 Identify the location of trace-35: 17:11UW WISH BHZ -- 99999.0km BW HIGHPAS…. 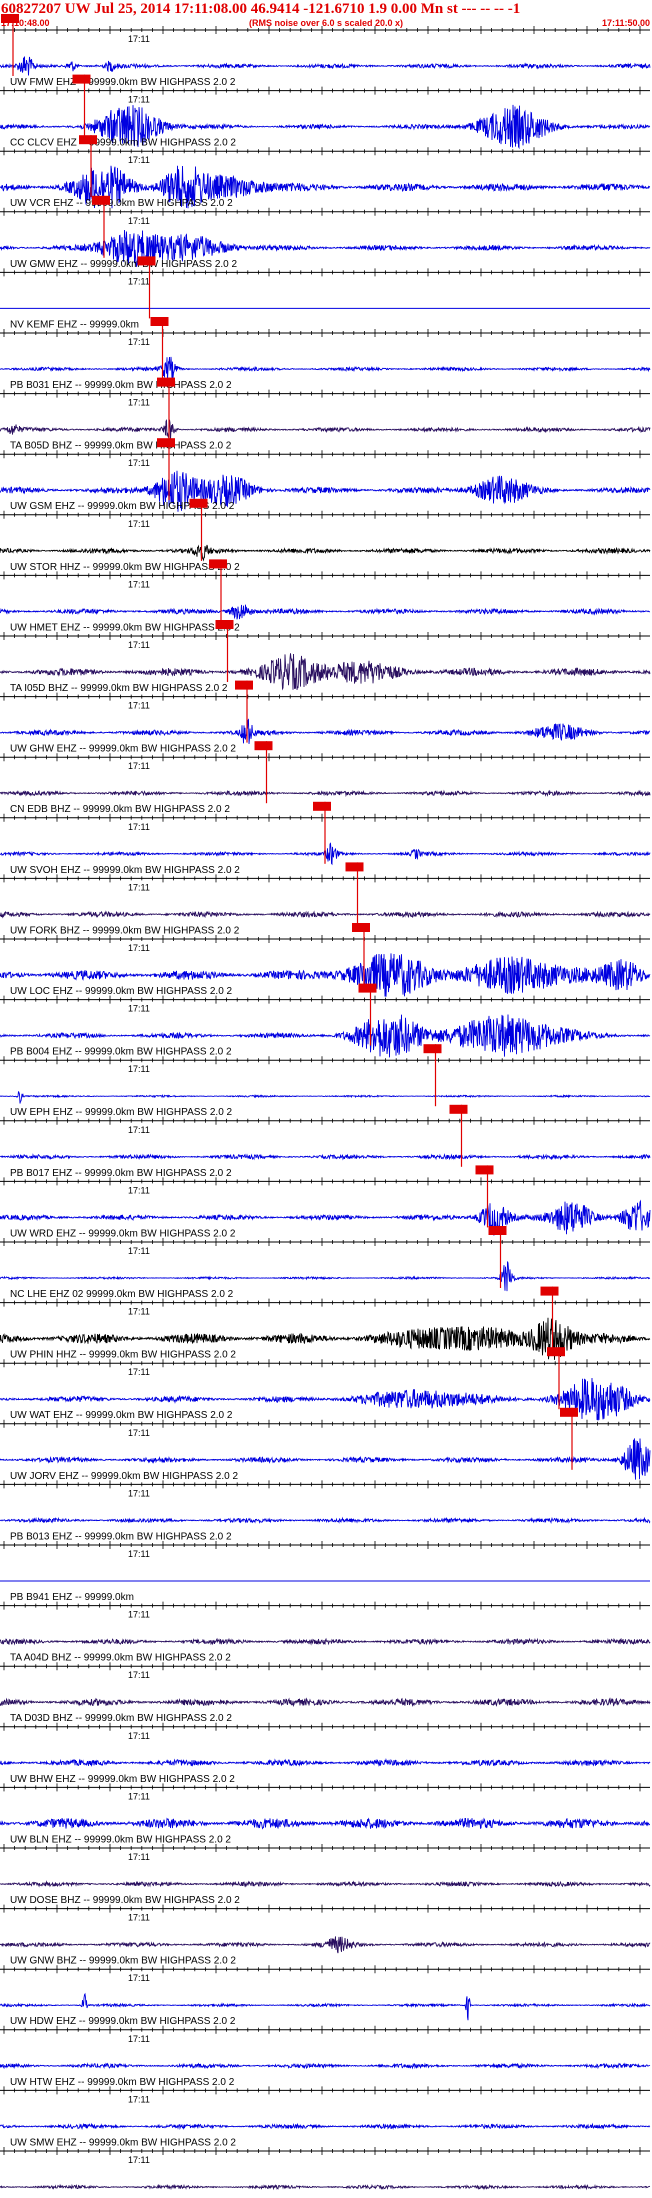
(325, 2169).